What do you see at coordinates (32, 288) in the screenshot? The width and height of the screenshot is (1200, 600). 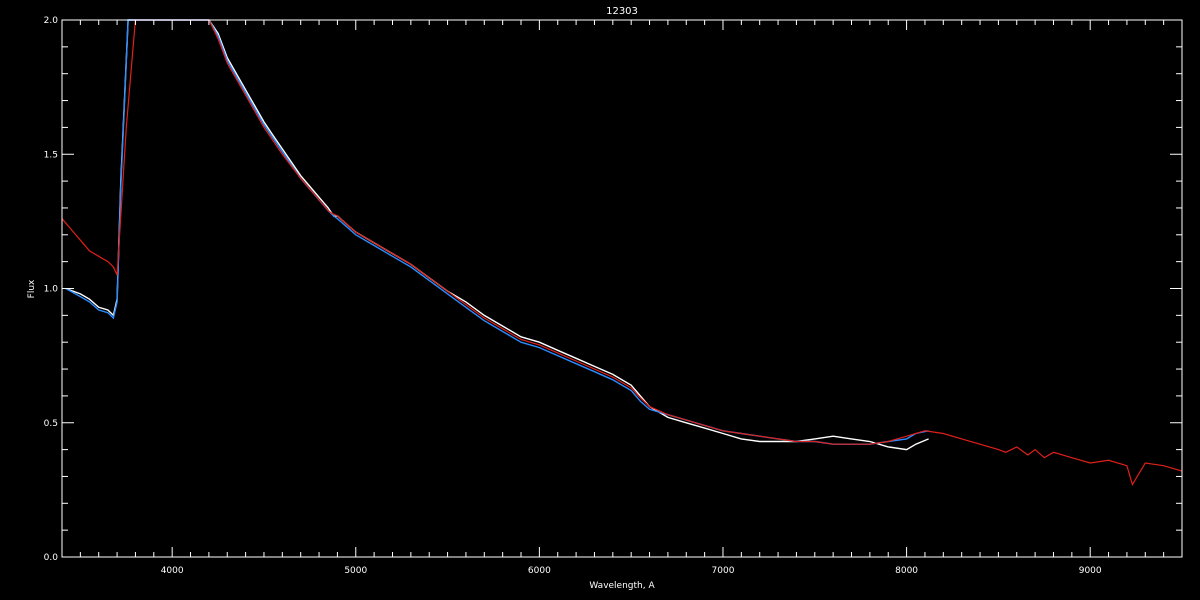 I see `y-axis-label: Flux` at bounding box center [32, 288].